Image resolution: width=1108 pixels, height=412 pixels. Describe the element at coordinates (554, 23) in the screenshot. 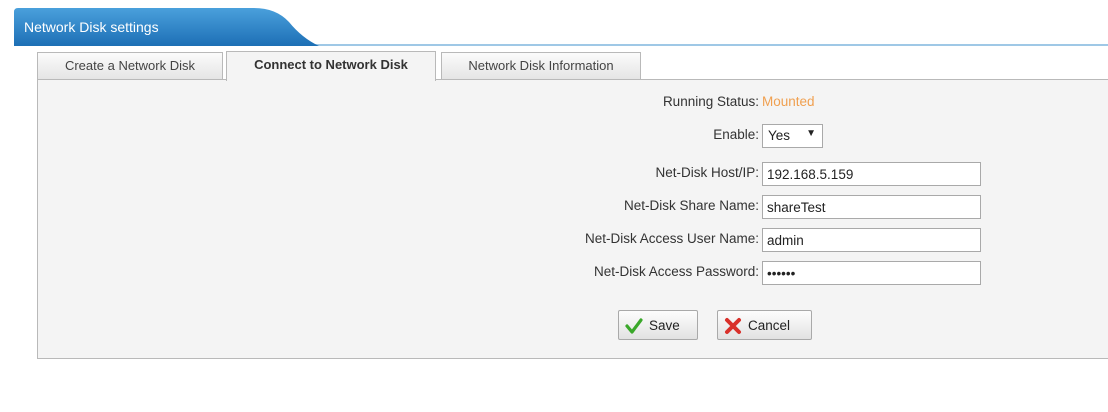

I see `header-bar: Network Disk settings` at that location.